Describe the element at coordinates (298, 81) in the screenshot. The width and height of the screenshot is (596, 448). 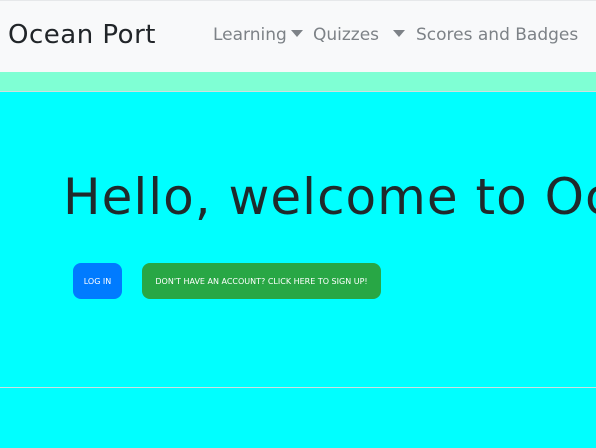
I see `accent-strip` at that location.